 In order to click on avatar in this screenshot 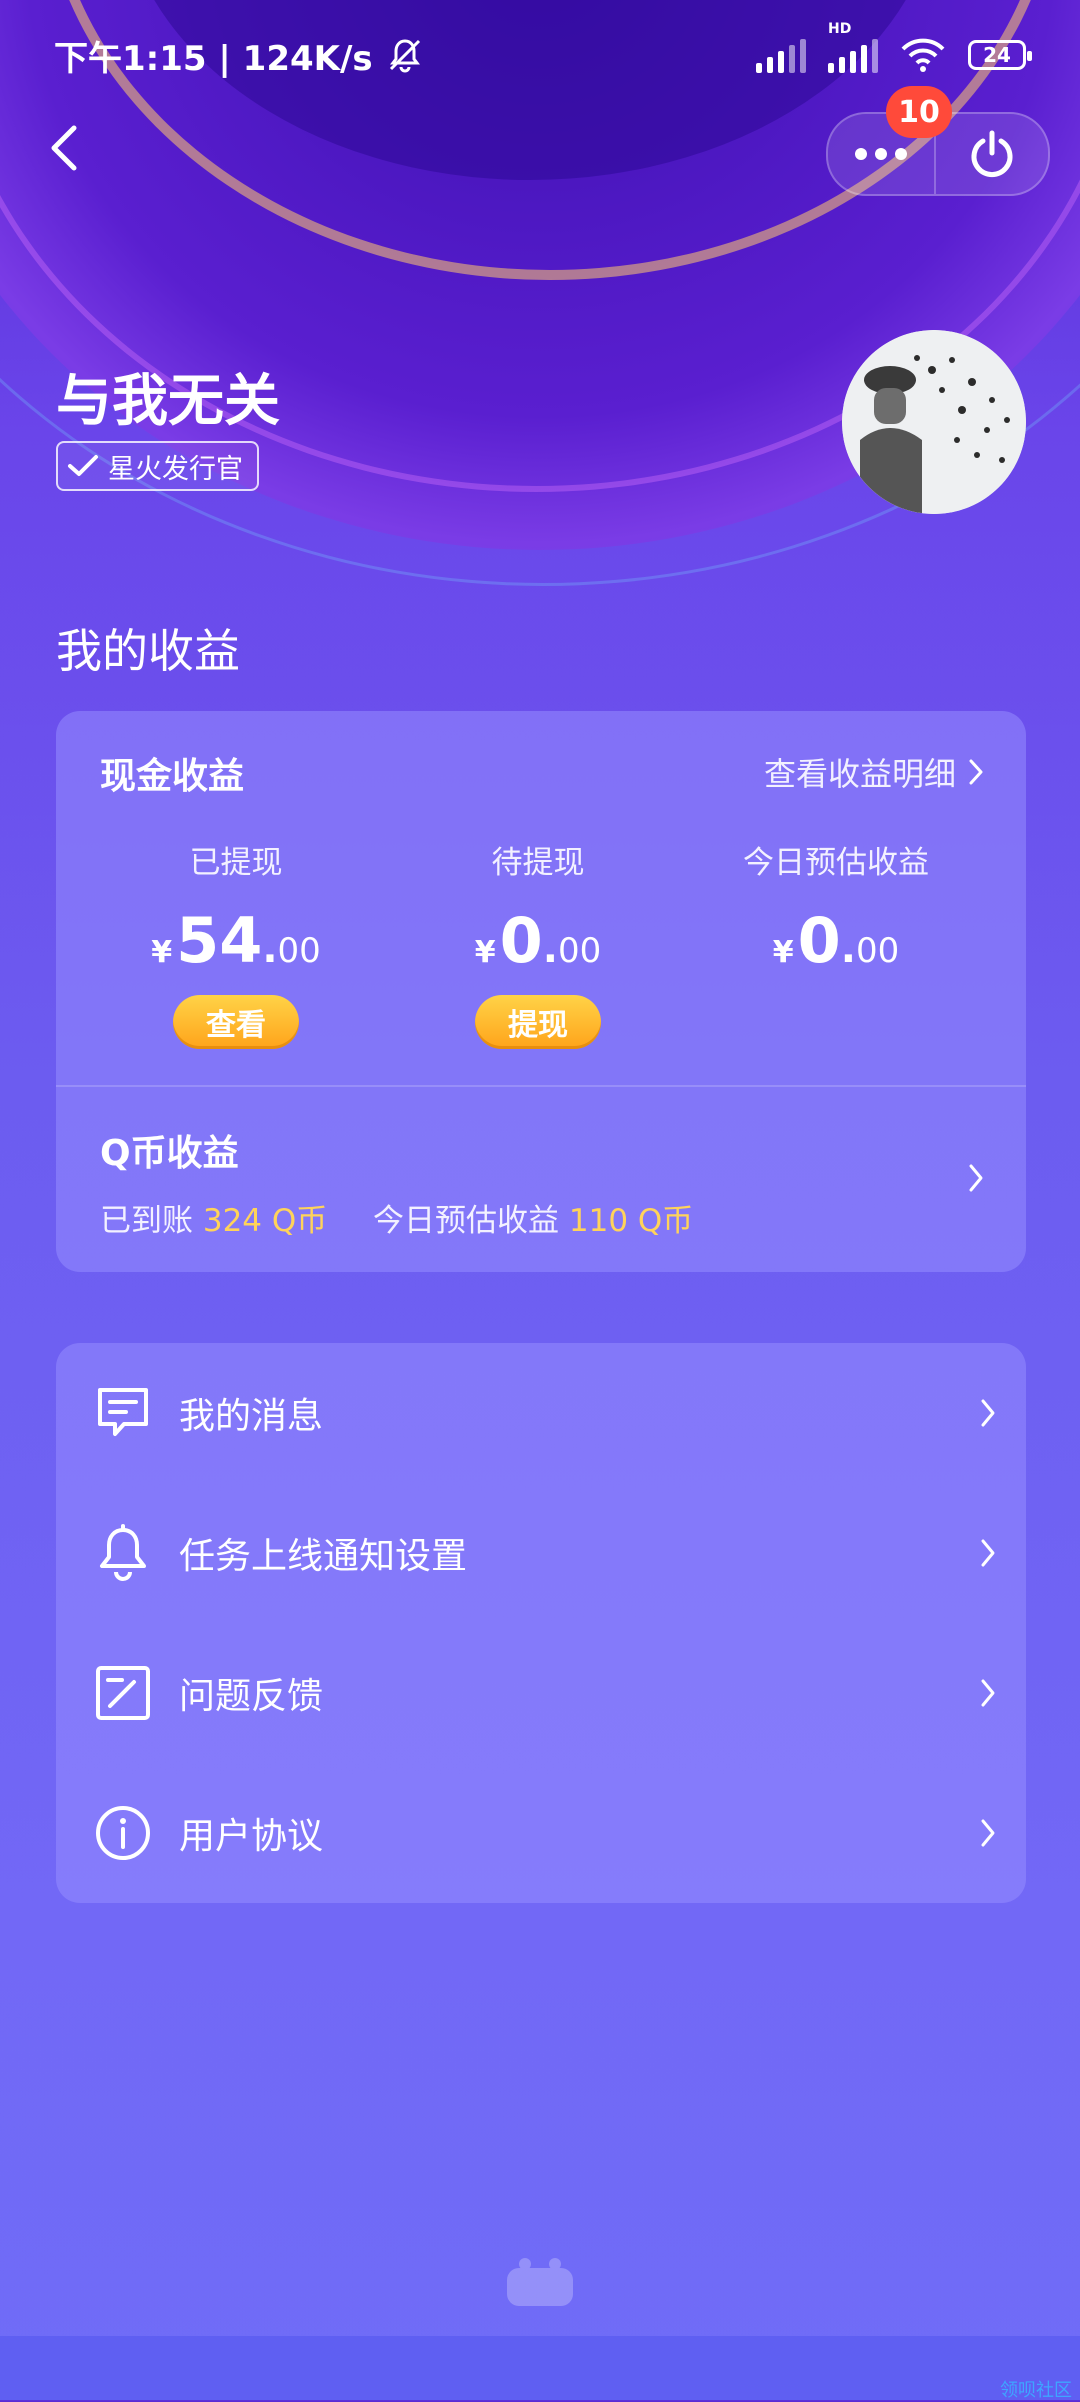, I will do `click(934, 422)`.